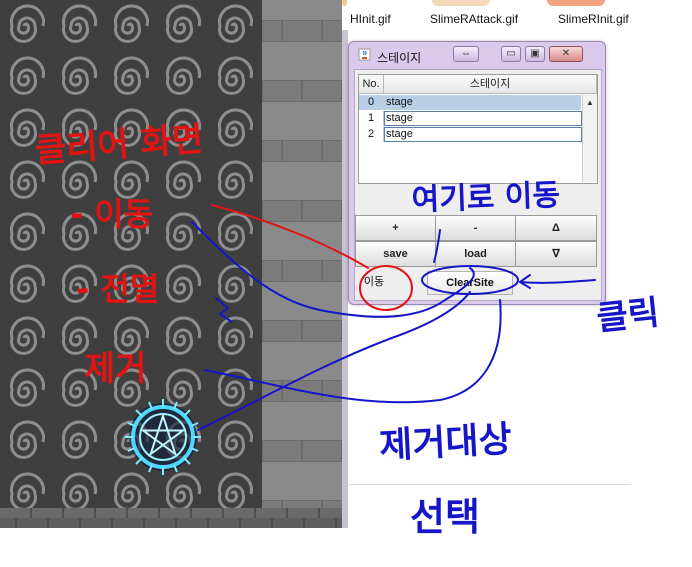  Describe the element at coordinates (290, 236) in the screenshot. I see `red-arrow` at that location.